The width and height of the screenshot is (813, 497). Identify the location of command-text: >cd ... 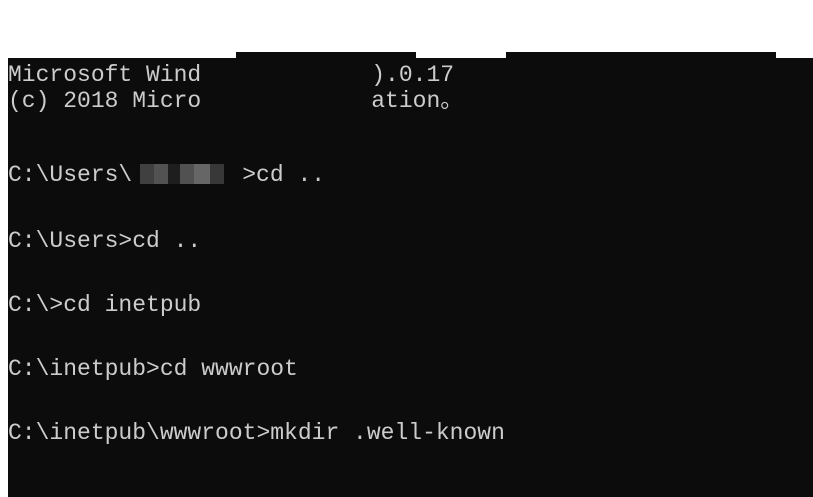
(284, 175).